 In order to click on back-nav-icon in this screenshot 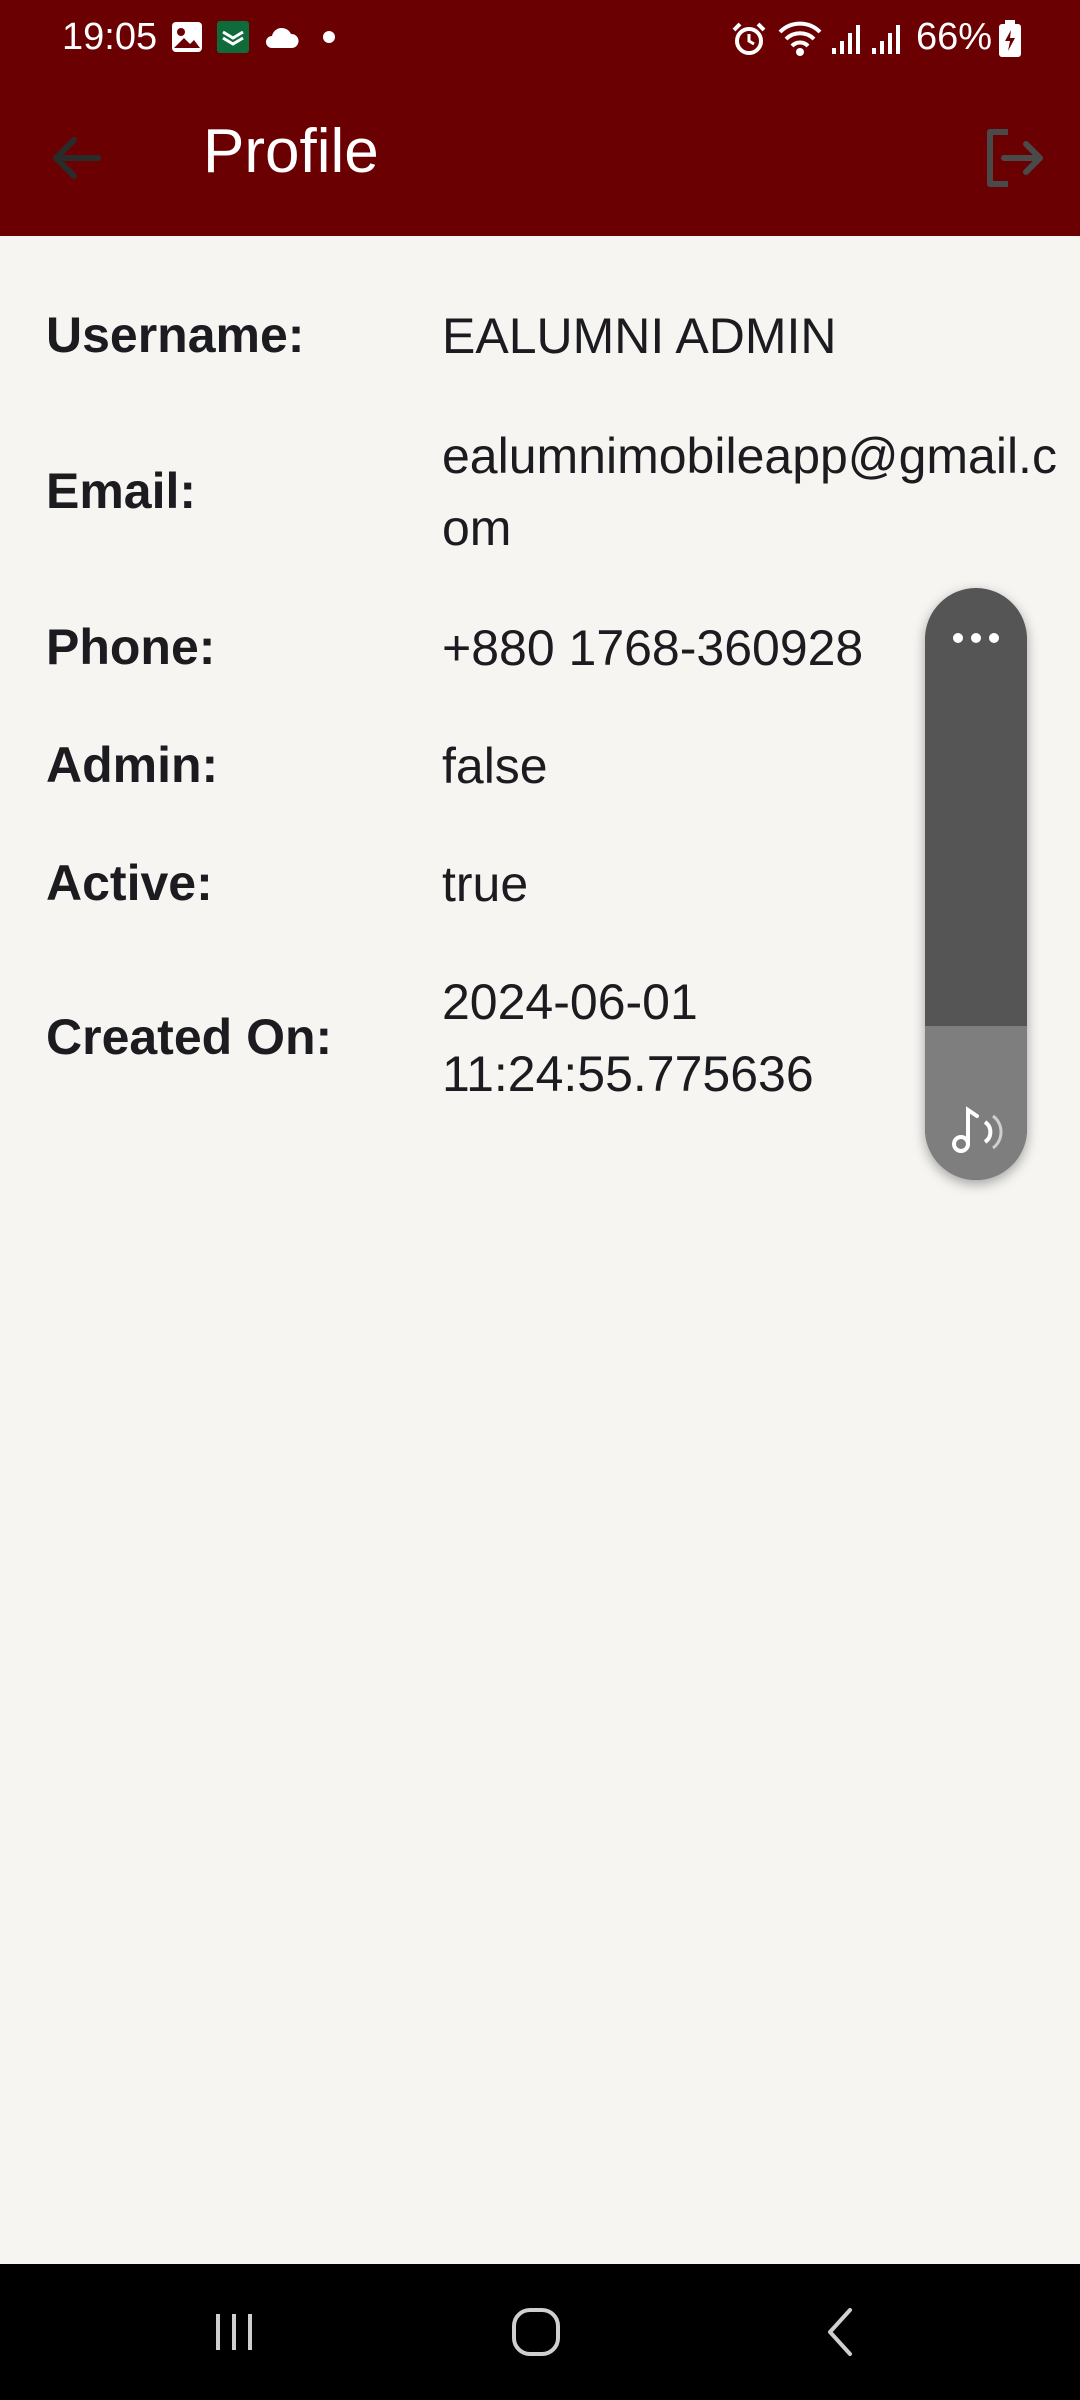, I will do `click(840, 2332)`.